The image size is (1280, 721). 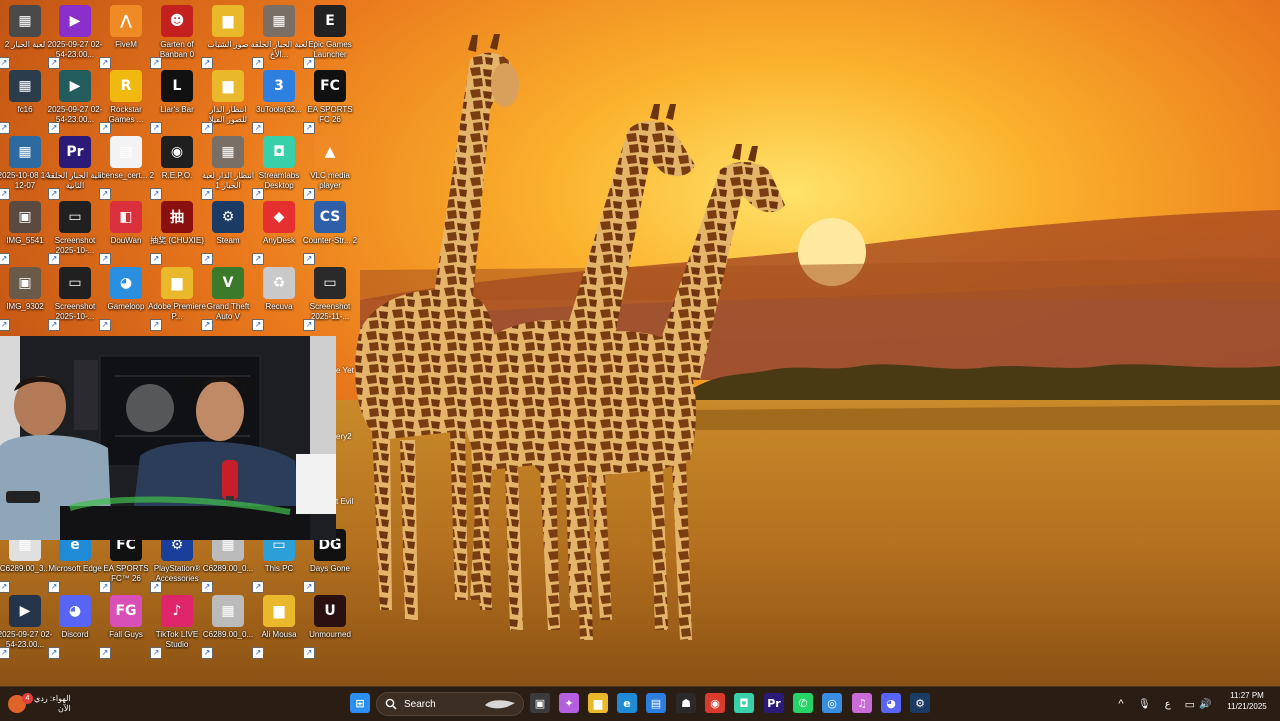 What do you see at coordinates (25, 611) in the screenshot?
I see `app-icon: ▶` at bounding box center [25, 611].